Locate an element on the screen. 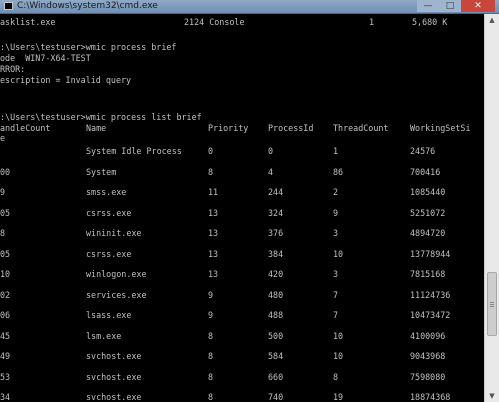 Image resolution: width=499 pixels, height=402 pixels. header-handlecount: andleCount is located at coordinates (25, 128).